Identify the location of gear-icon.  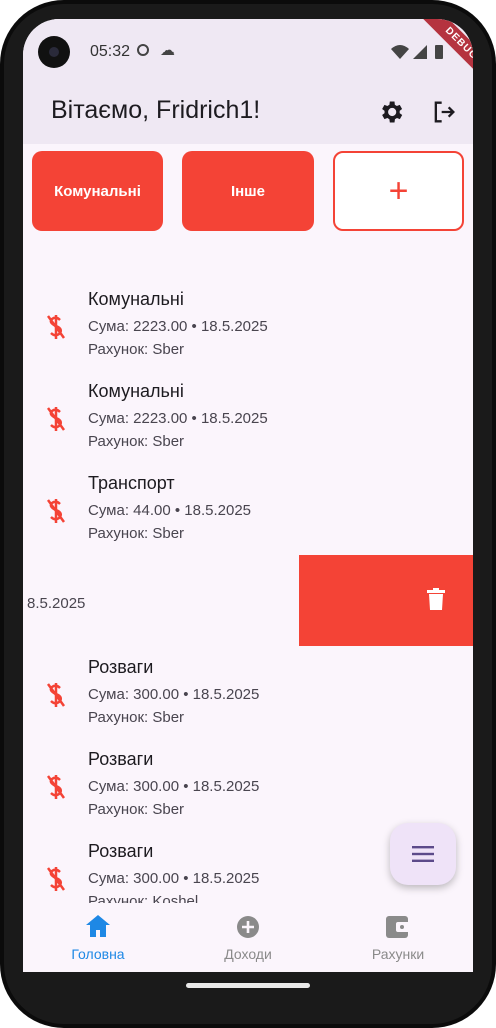
(392, 112).